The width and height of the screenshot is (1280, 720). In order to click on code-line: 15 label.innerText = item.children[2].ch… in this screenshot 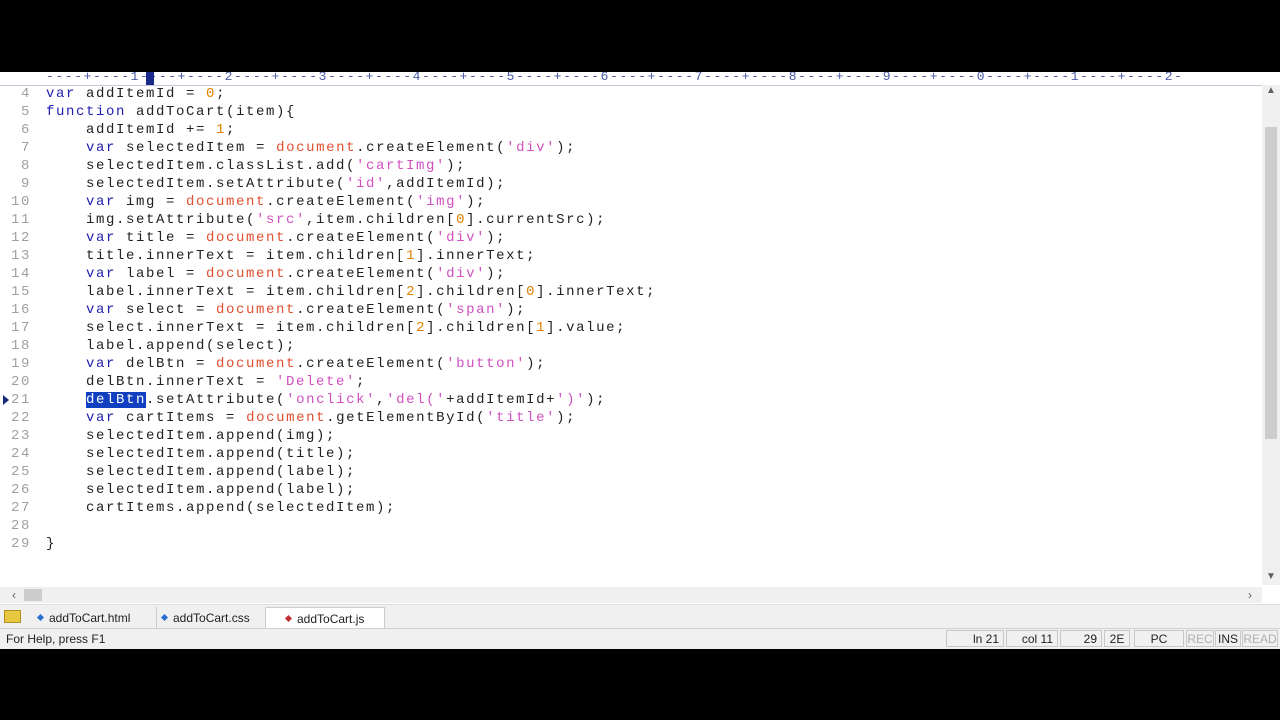, I will do `click(631, 292)`.